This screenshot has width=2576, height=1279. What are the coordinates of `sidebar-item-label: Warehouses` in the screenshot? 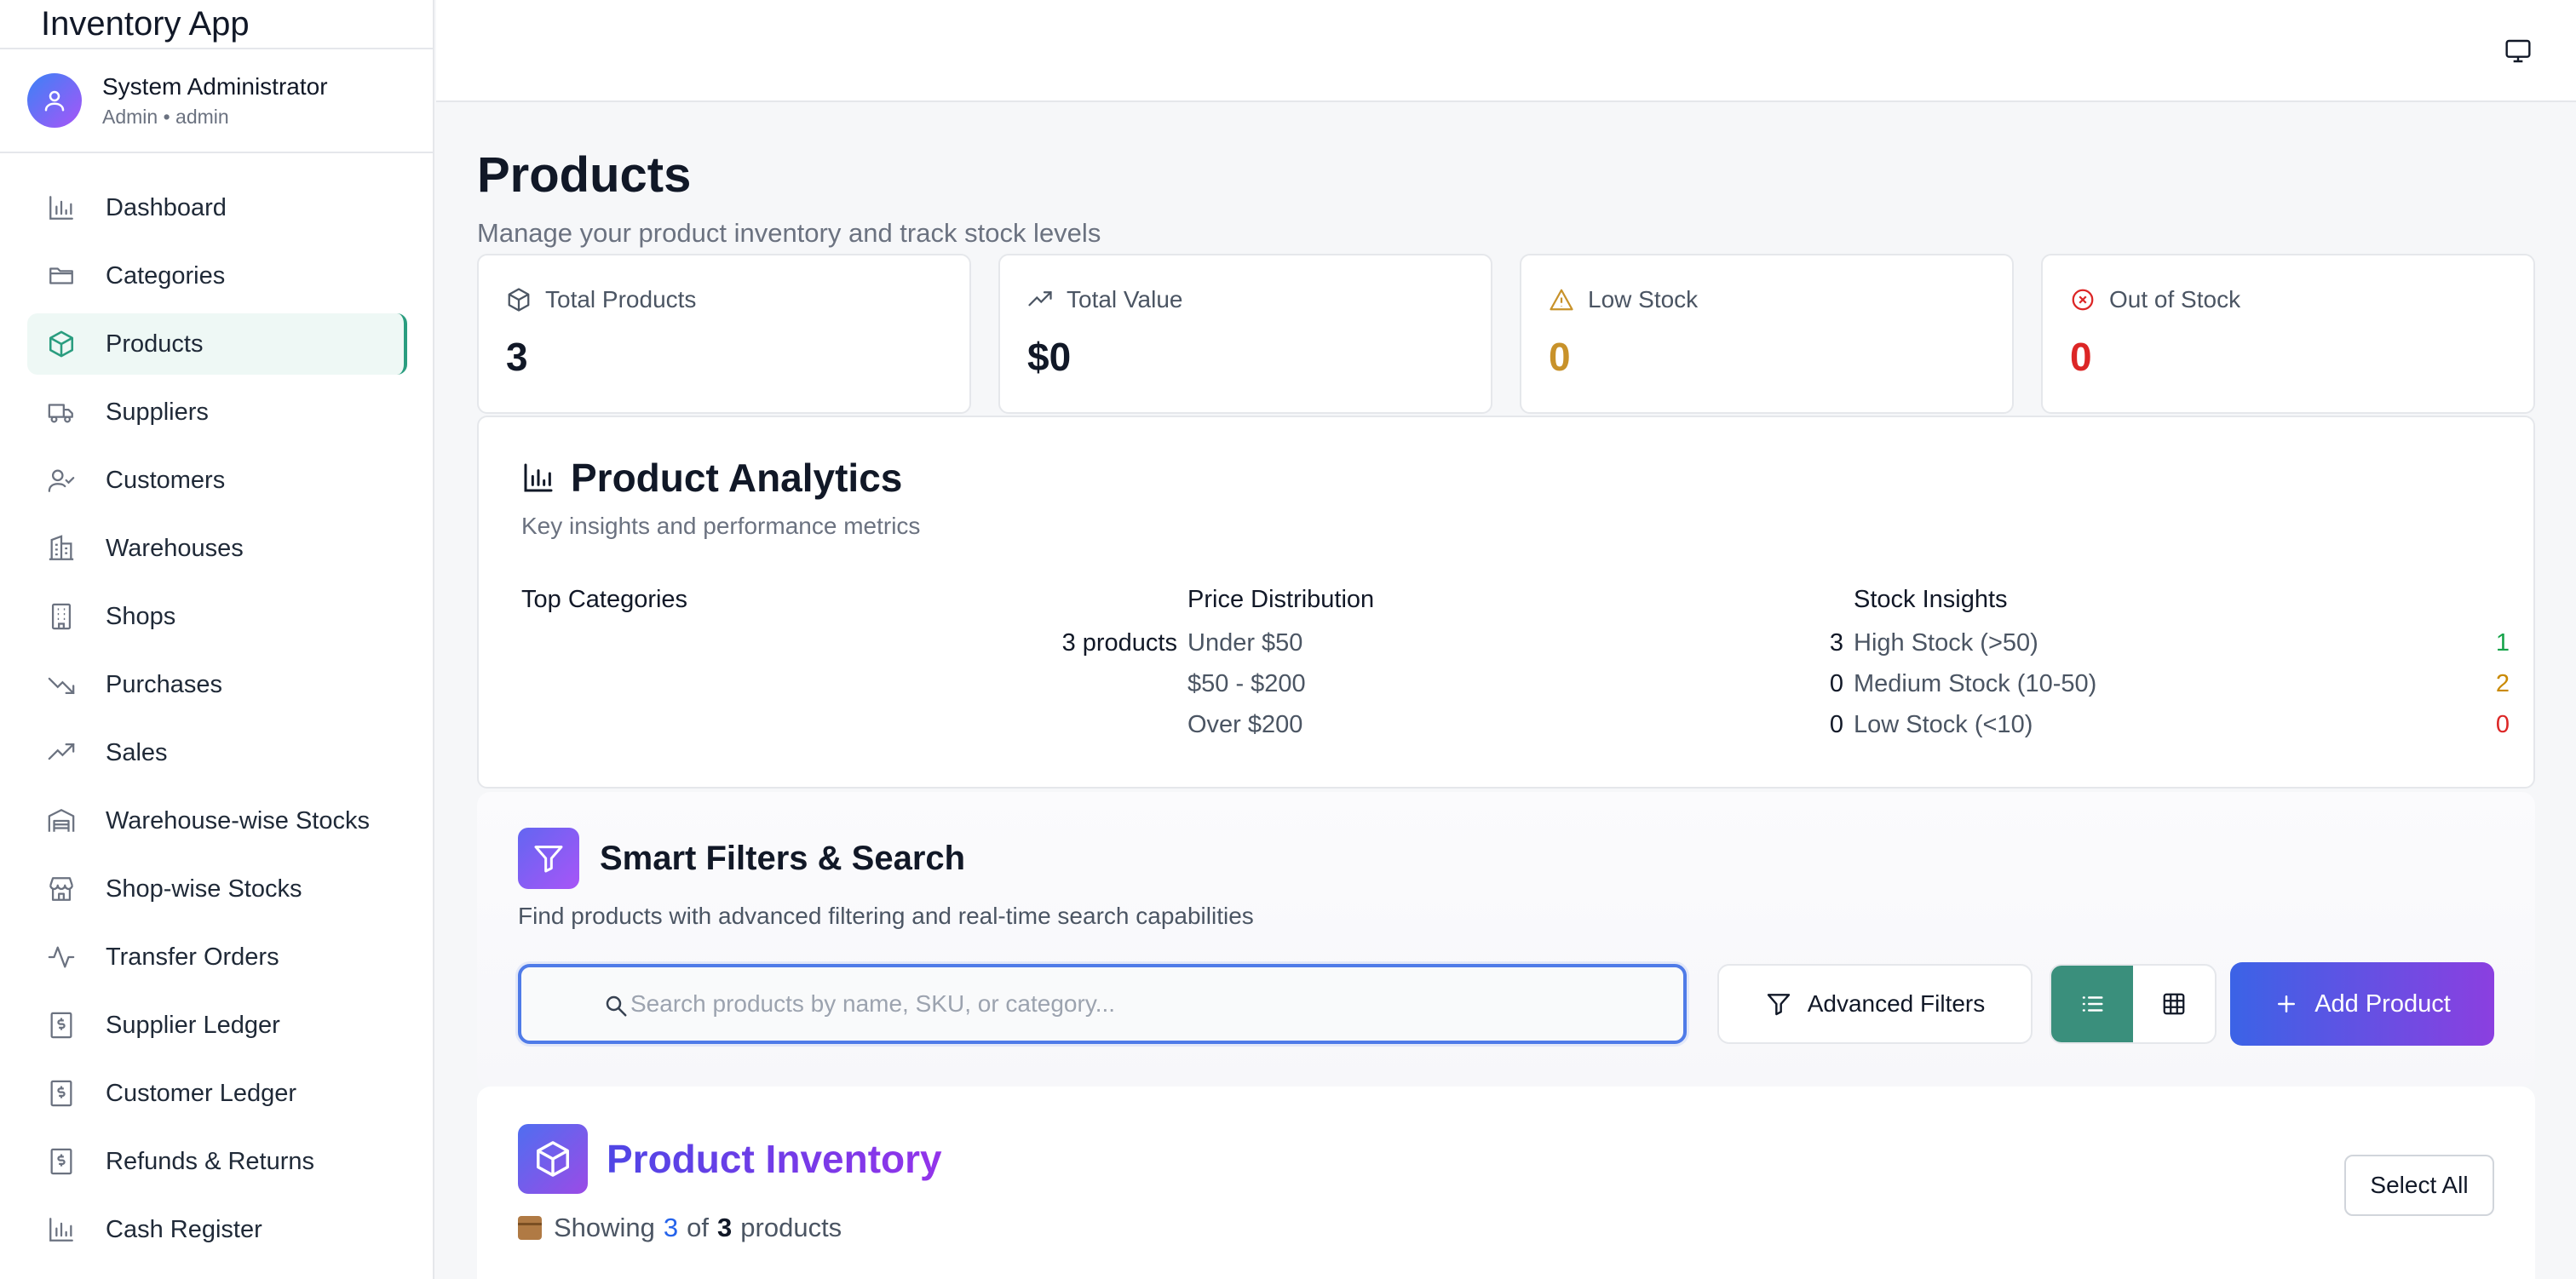 It's located at (175, 548).